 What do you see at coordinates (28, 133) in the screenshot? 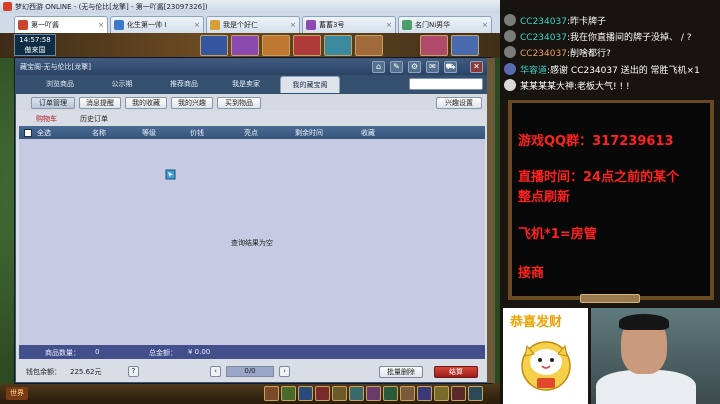
I see `select-all-checkbox` at bounding box center [28, 133].